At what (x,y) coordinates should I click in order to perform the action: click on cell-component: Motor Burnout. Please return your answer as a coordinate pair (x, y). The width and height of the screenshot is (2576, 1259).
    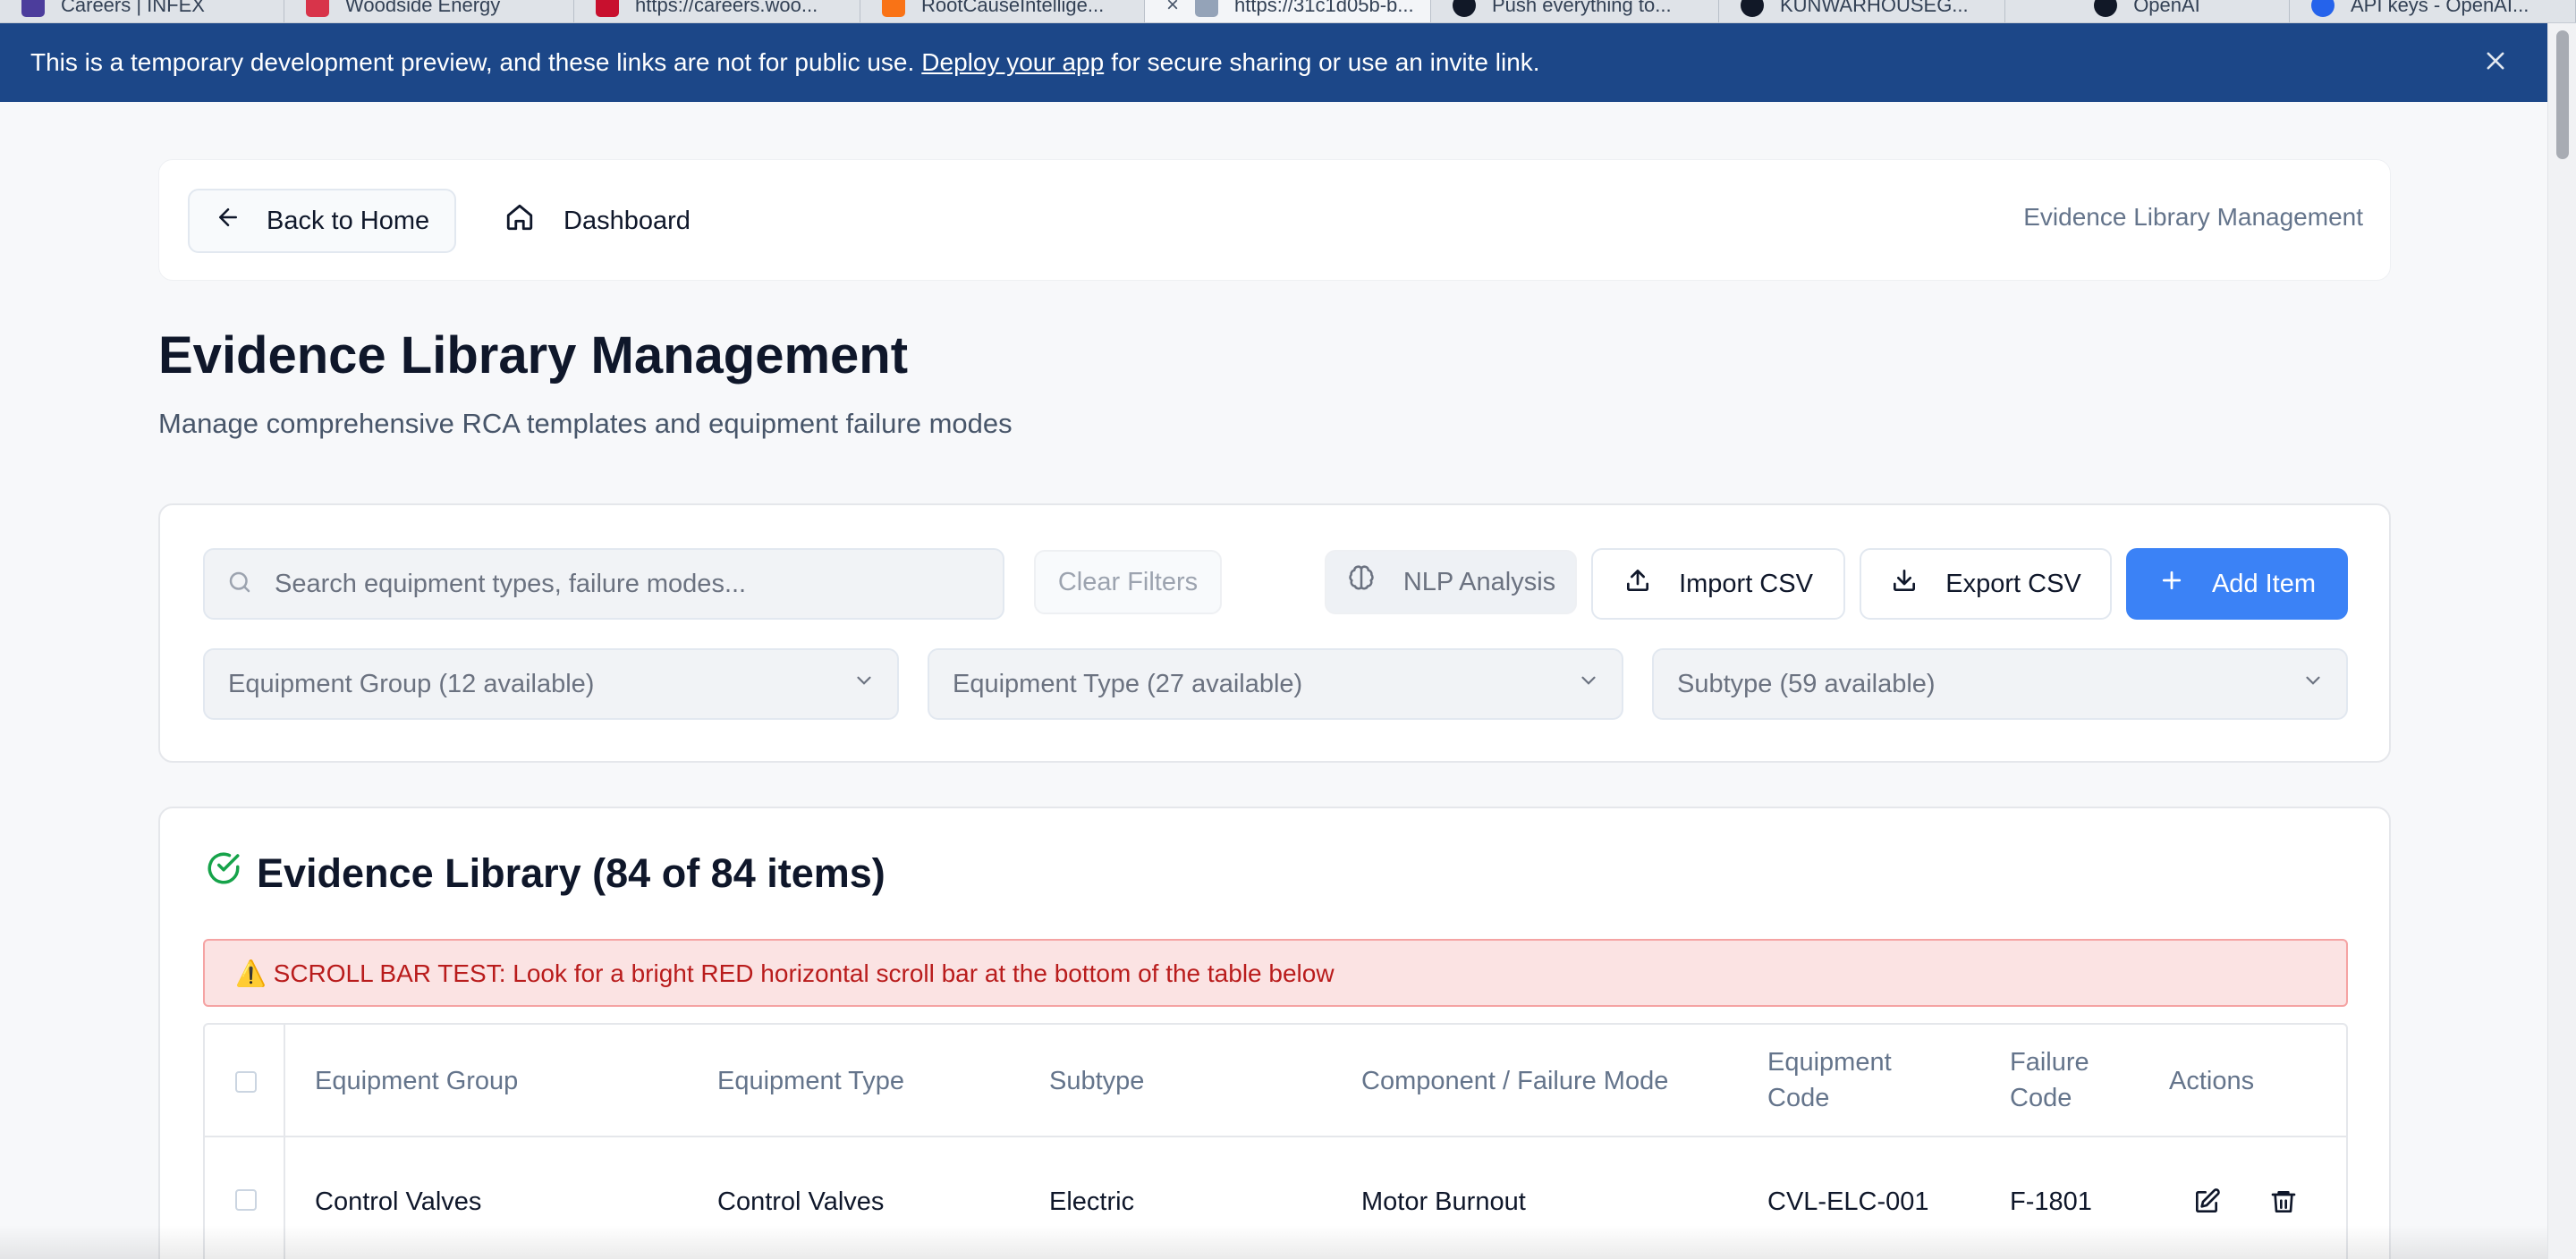
    Looking at the image, I should click on (1443, 1201).